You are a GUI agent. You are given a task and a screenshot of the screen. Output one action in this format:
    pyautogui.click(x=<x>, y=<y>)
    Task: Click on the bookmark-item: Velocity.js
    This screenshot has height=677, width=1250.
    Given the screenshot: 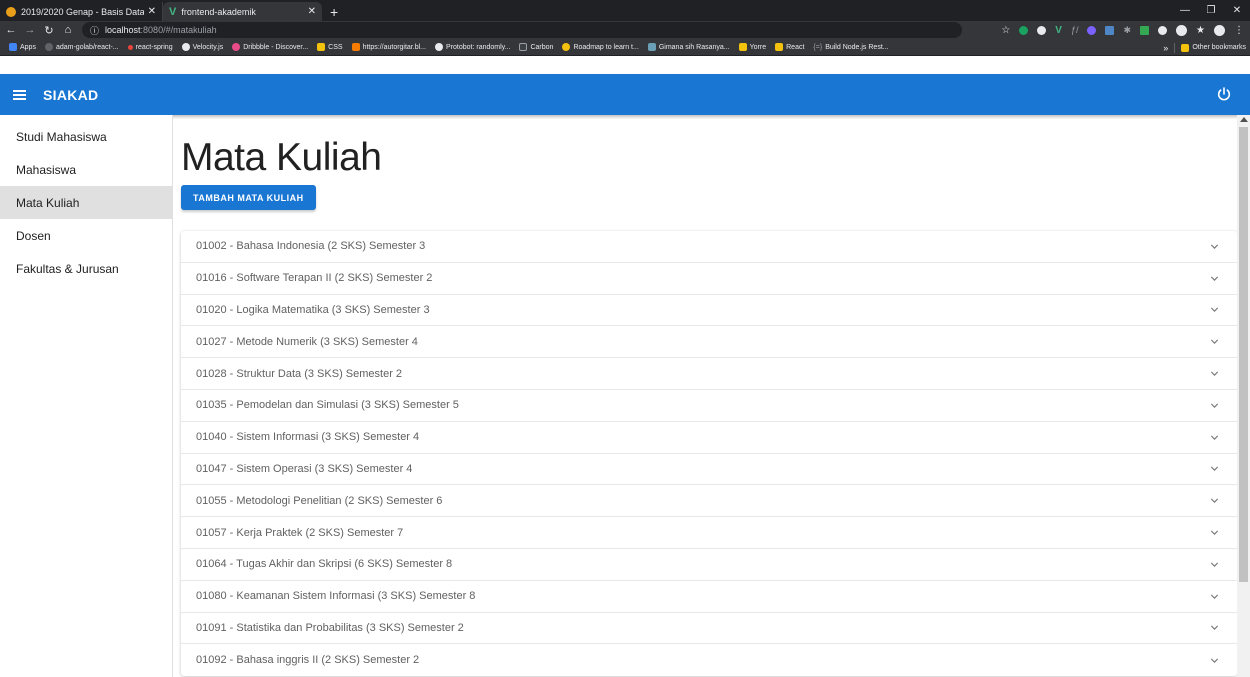 What is the action you would take?
    pyautogui.click(x=202, y=47)
    